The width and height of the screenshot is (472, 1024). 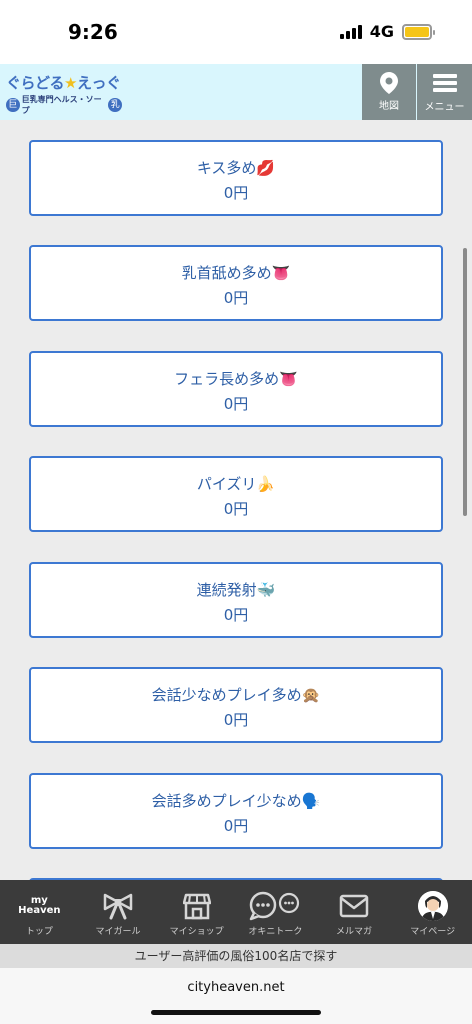 I want to click on site-logo: ぐらどる★えっぐ 巨 巨乳専門ヘルス・ソープ 乳, so click(x=64, y=94).